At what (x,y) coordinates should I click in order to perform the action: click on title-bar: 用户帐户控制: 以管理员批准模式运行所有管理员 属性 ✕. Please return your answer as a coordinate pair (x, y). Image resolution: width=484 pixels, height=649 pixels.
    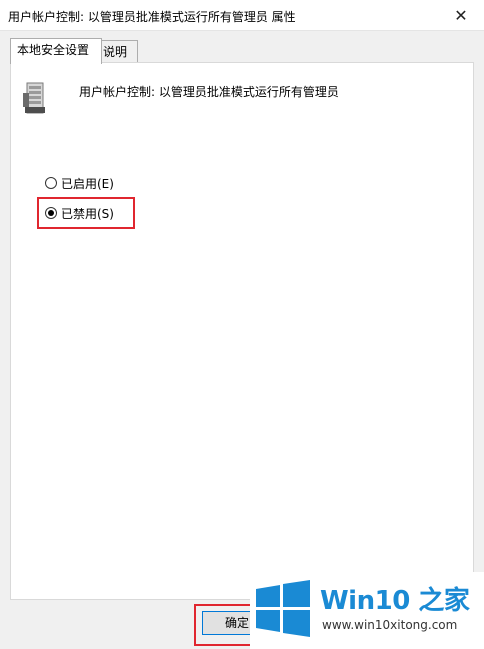
    Looking at the image, I should click on (242, 15).